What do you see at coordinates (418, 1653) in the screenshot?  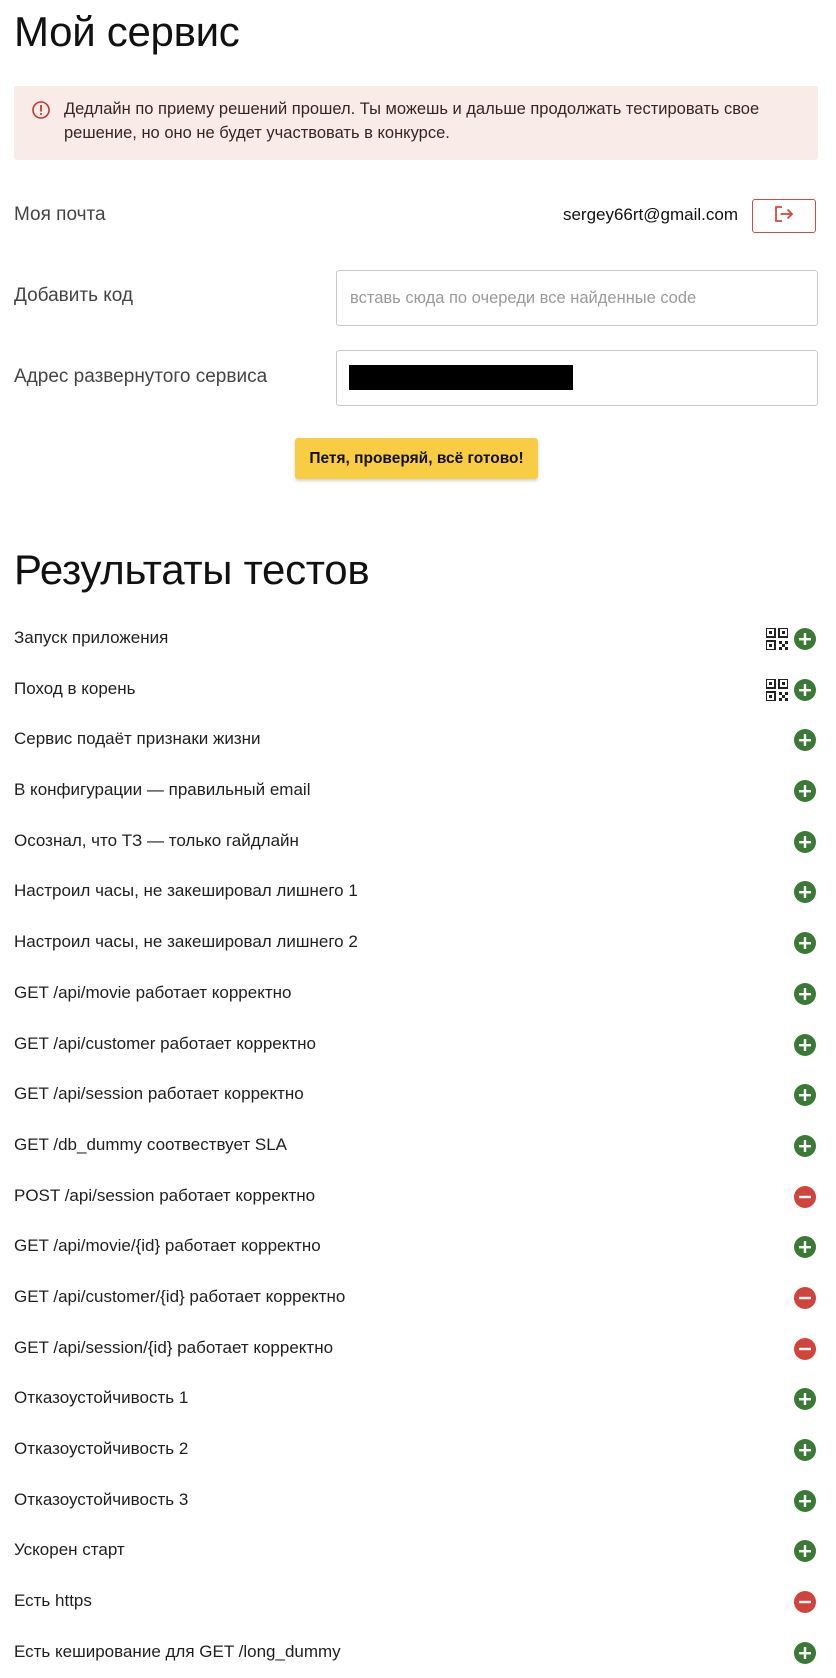 I see `test-row: Есть кеширование для GET /long_dummy` at bounding box center [418, 1653].